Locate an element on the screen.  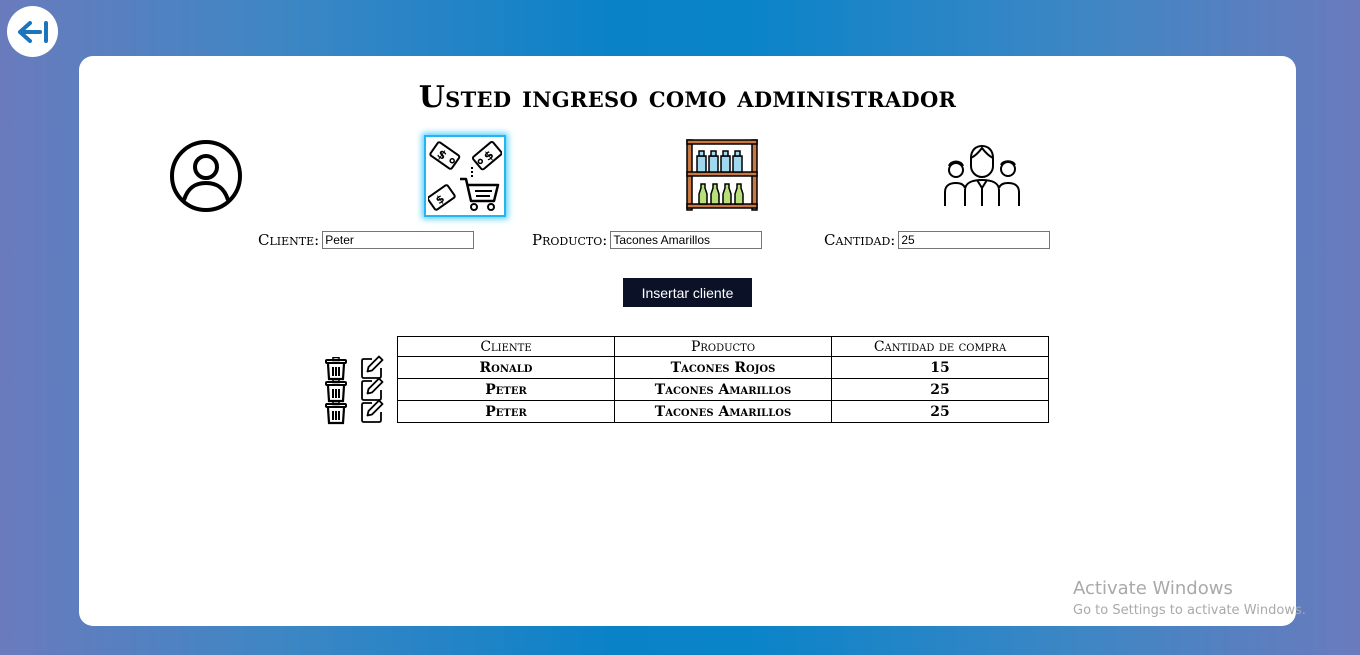
producto-field-group: Producto: is located at coordinates (647, 240).